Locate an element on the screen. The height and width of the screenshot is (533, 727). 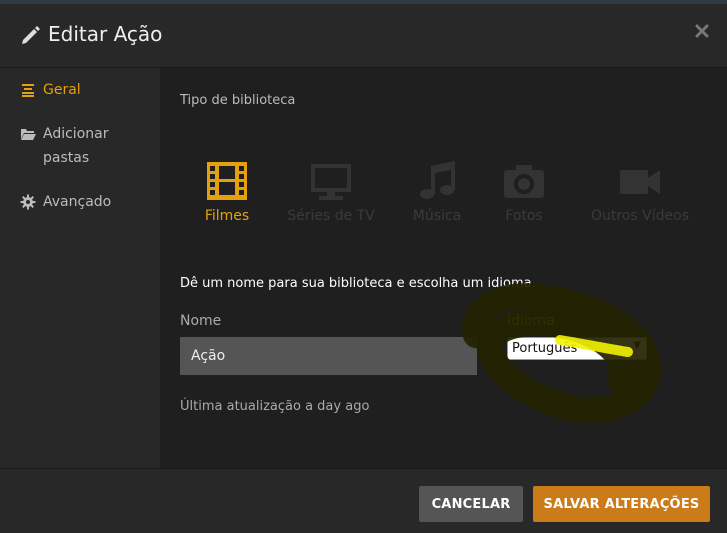
last-updated-text: Última atualização a day ago is located at coordinates (275, 406).